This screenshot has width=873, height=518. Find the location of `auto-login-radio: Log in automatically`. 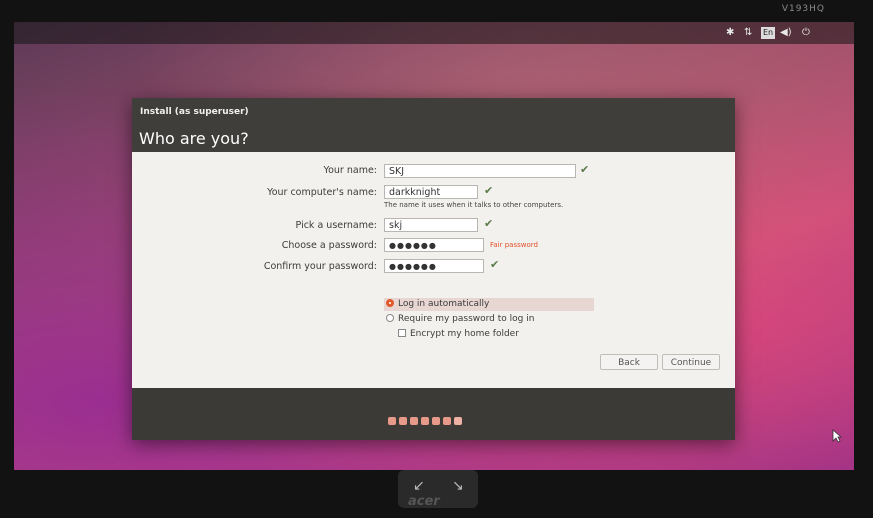

auto-login-radio: Log in automatically is located at coordinates (437, 304).